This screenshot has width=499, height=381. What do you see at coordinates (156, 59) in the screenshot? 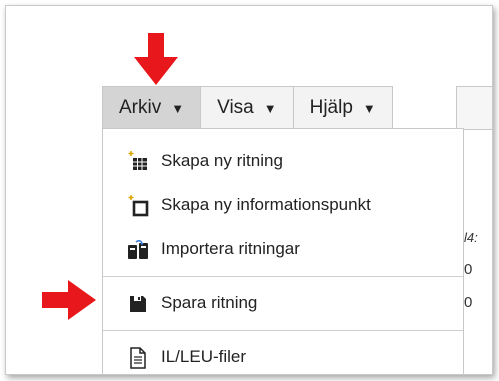
I see `red-arrow-down` at bounding box center [156, 59].